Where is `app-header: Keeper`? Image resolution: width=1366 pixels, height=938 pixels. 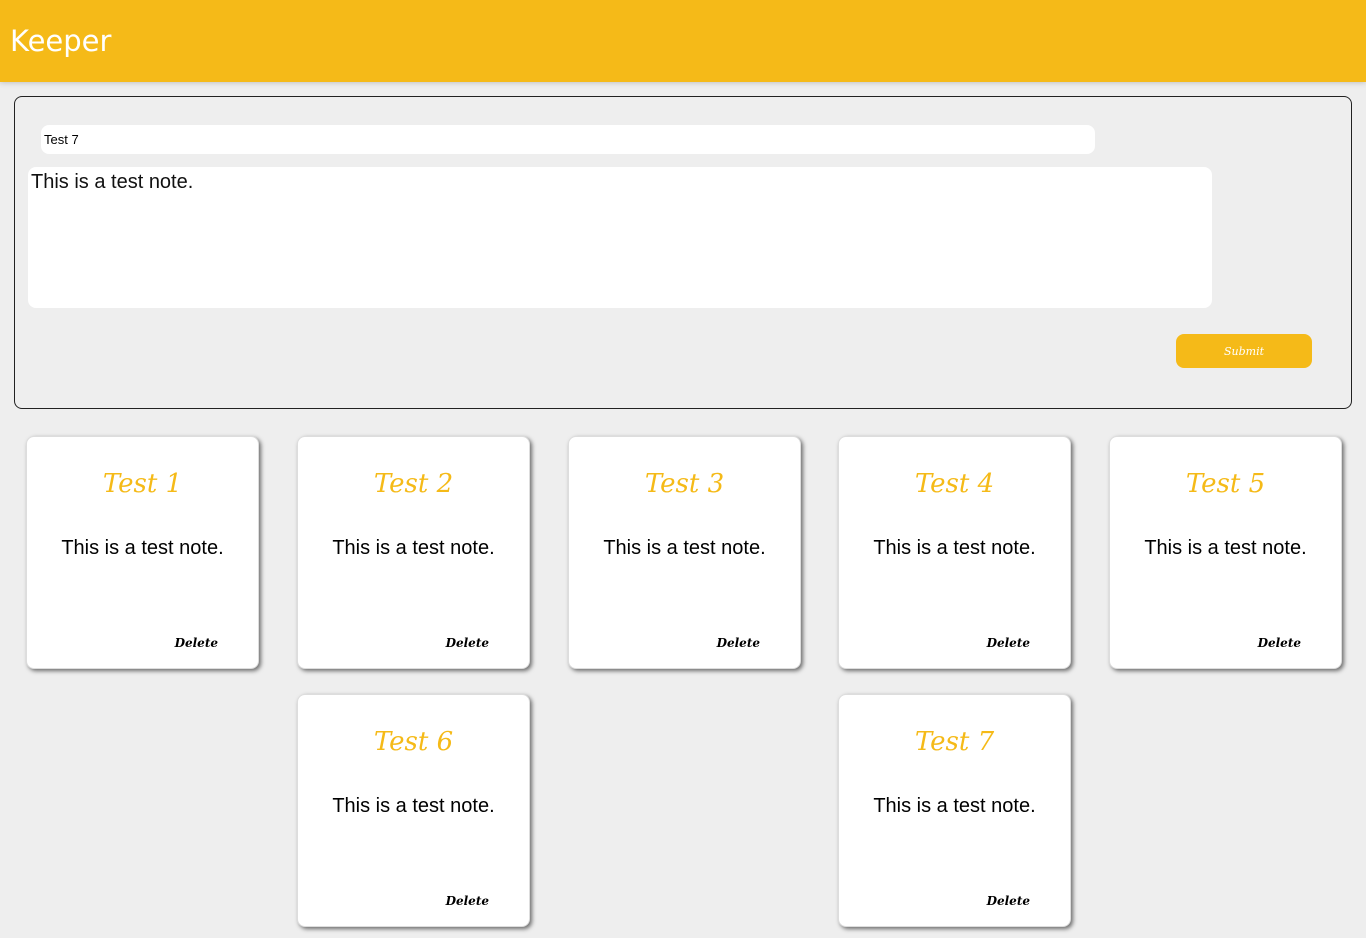
app-header: Keeper is located at coordinates (683, 41).